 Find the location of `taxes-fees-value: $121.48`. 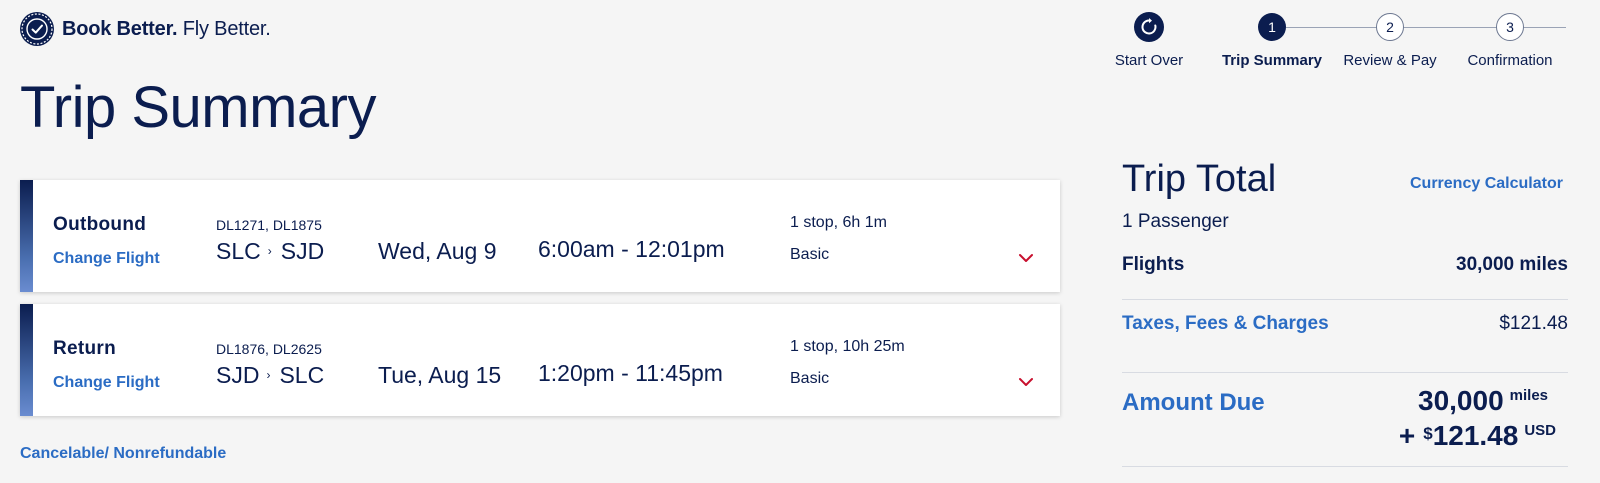

taxes-fees-value: $121.48 is located at coordinates (1533, 323).